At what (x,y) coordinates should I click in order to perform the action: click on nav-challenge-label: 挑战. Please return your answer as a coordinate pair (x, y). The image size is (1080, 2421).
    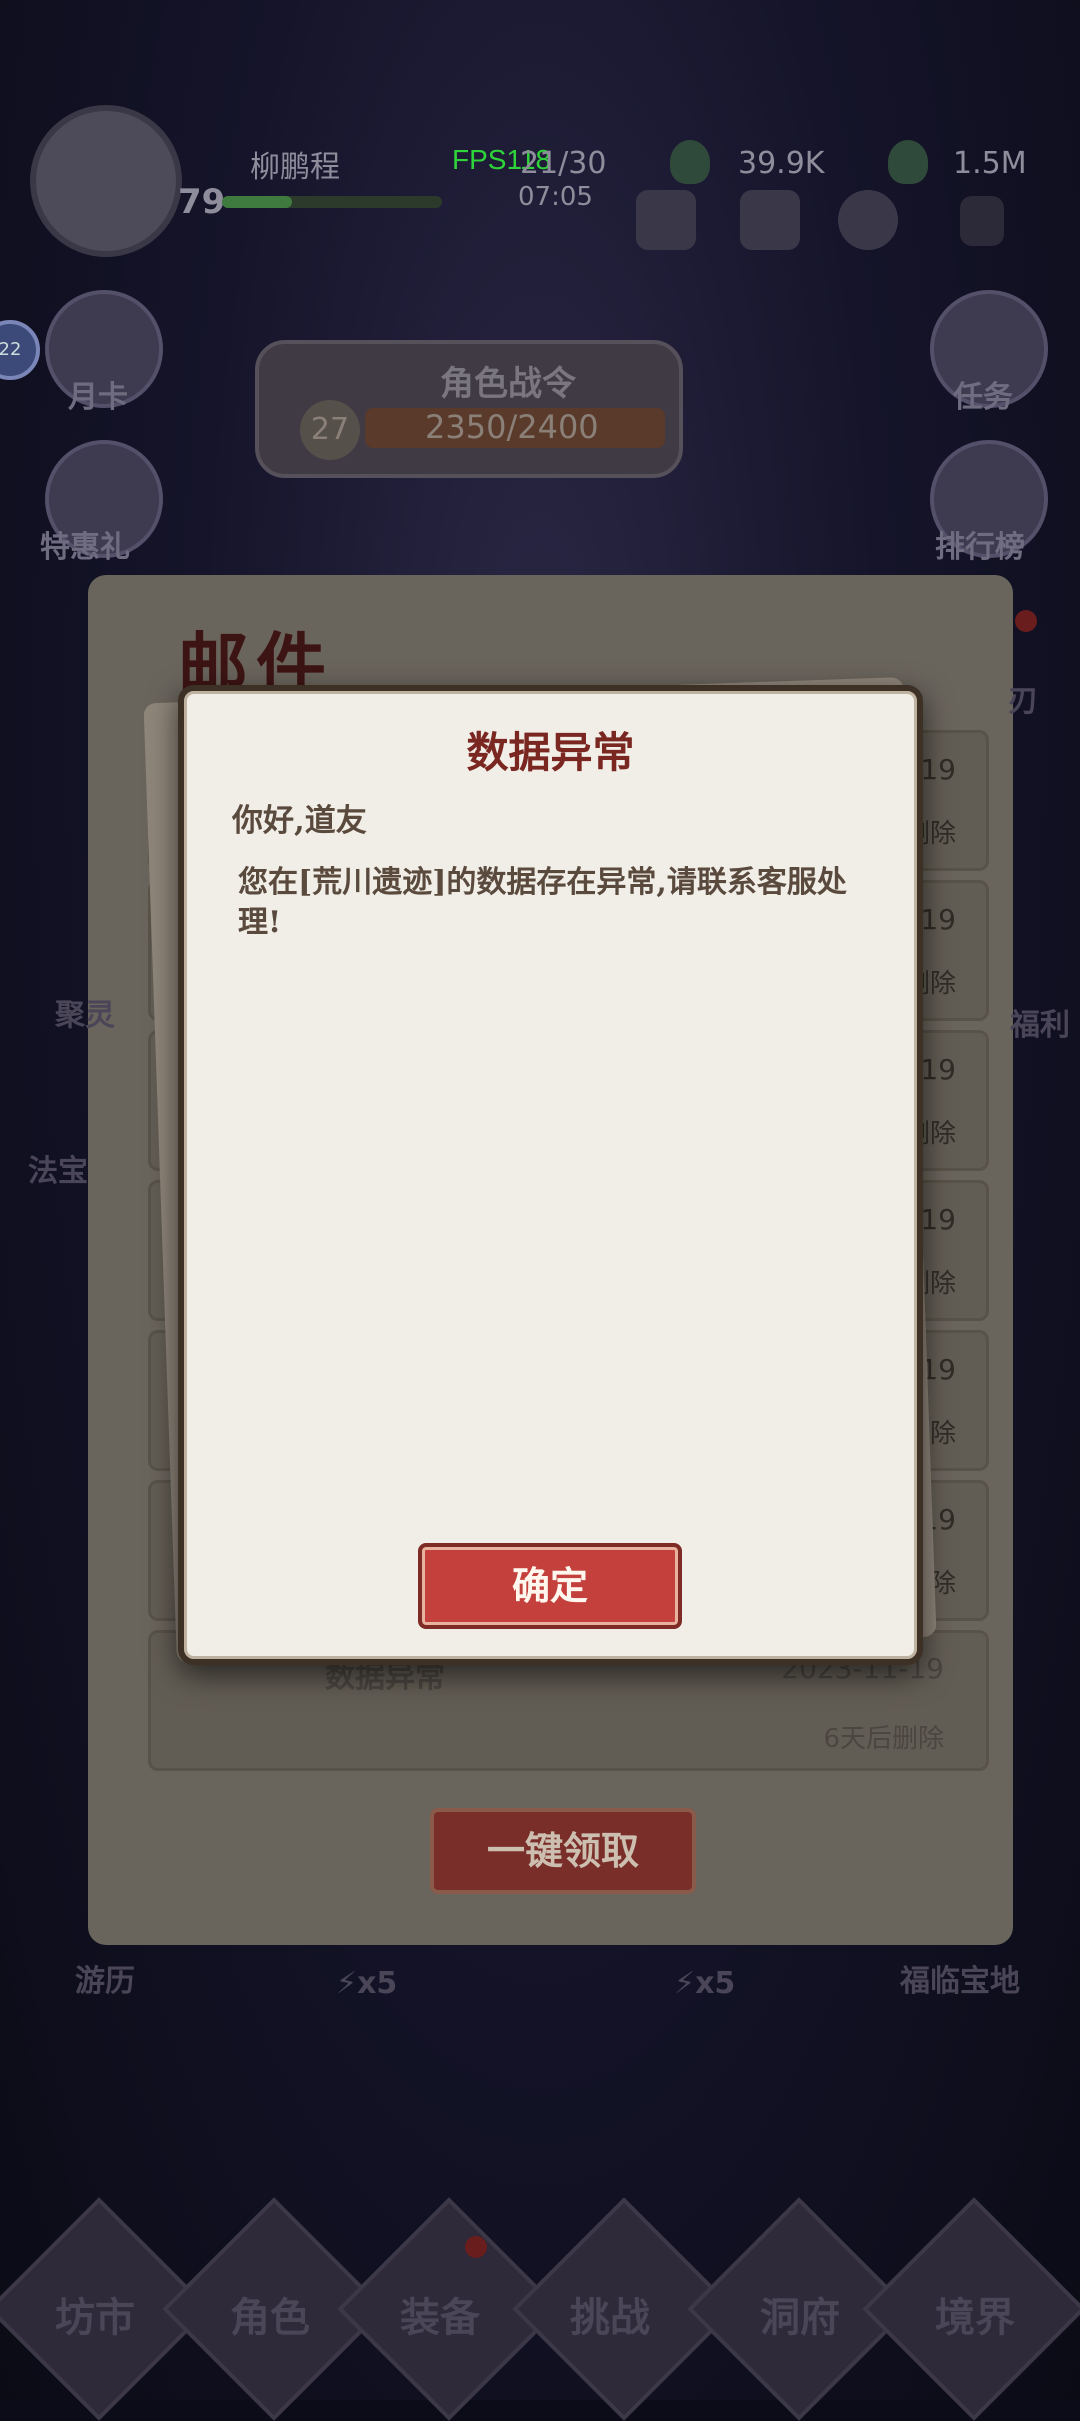
    Looking at the image, I should click on (610, 2317).